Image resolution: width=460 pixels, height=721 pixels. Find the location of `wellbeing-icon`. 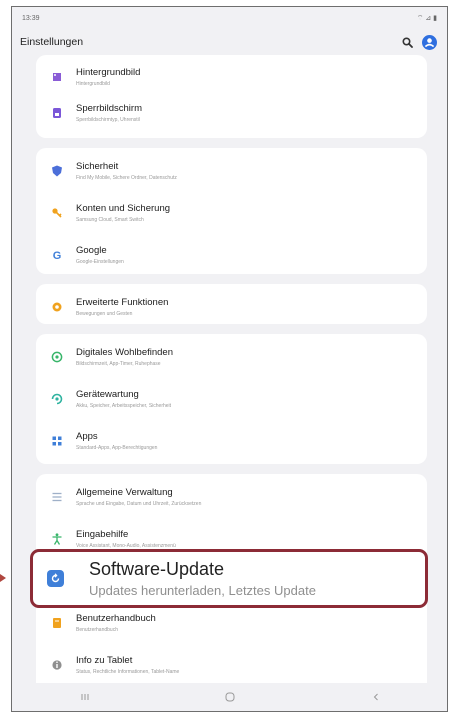

wellbeing-icon is located at coordinates (57, 357).